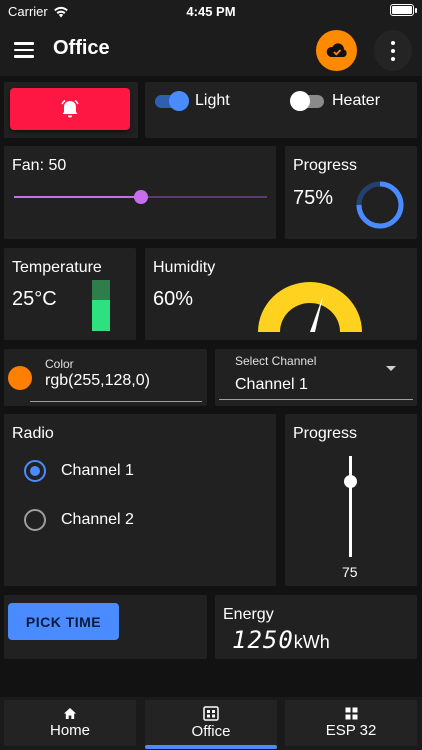 The width and height of the screenshot is (422, 750). I want to click on temperature-value: 25°C, so click(34, 299).